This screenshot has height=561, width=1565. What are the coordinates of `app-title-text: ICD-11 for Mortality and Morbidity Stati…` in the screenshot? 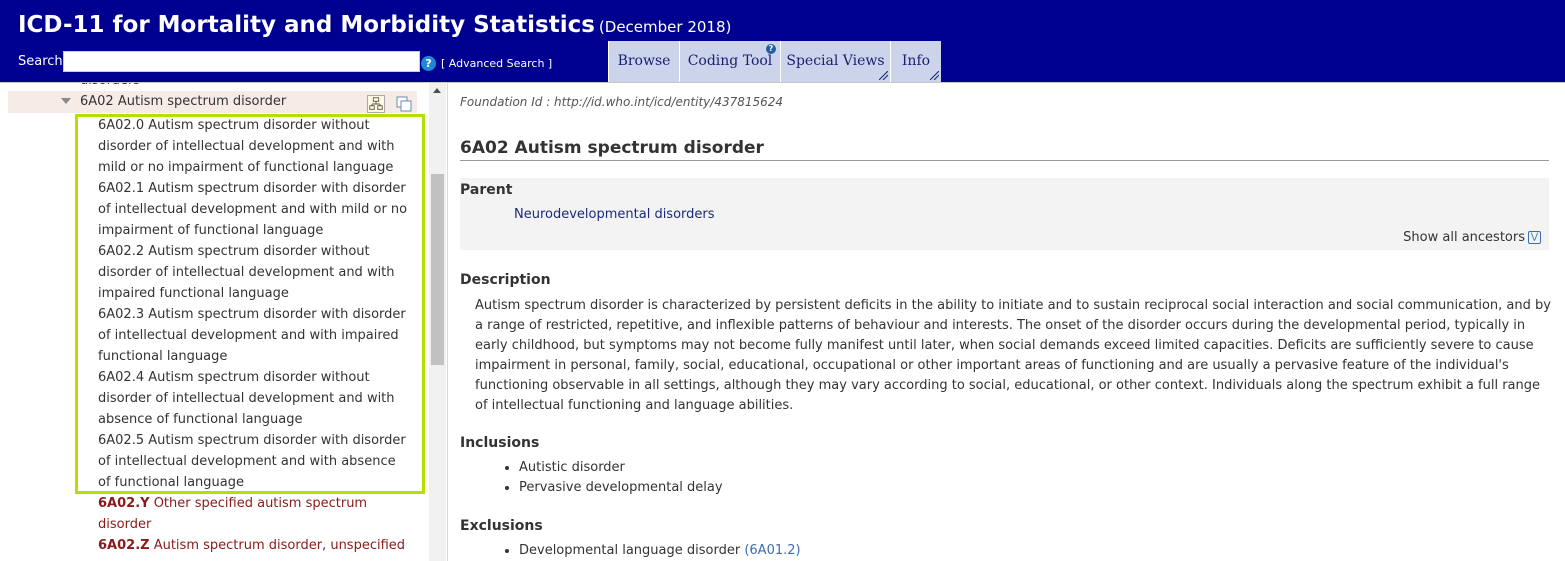 It's located at (306, 25).